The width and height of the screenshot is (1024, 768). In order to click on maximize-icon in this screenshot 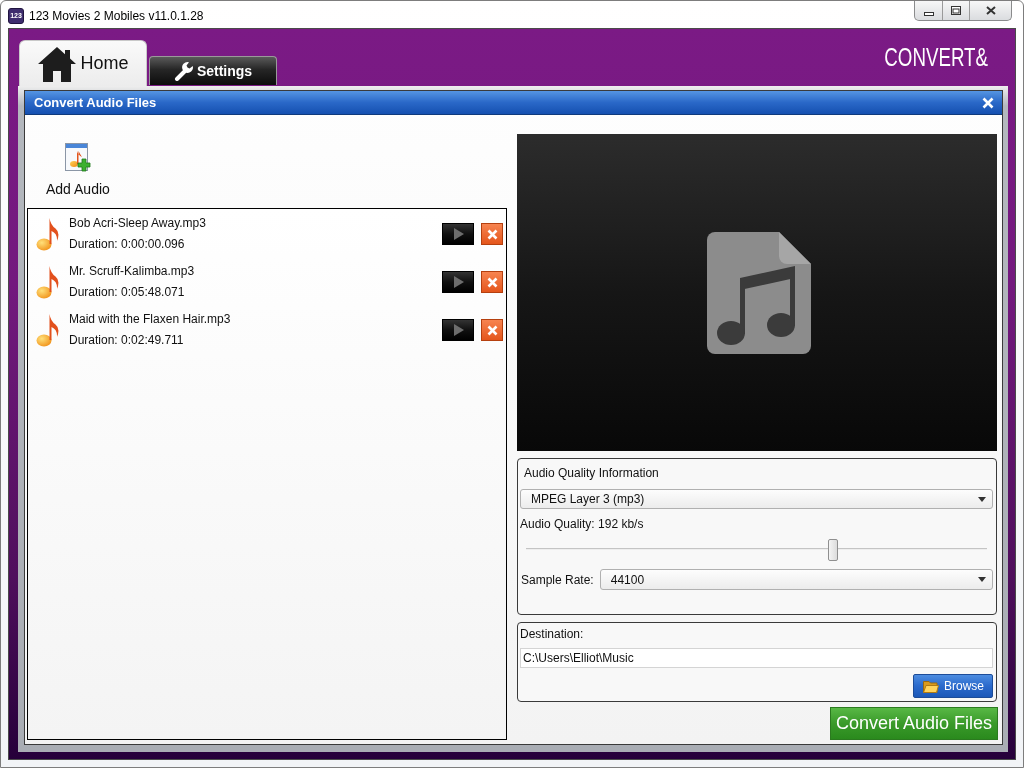, I will do `click(956, 10)`.